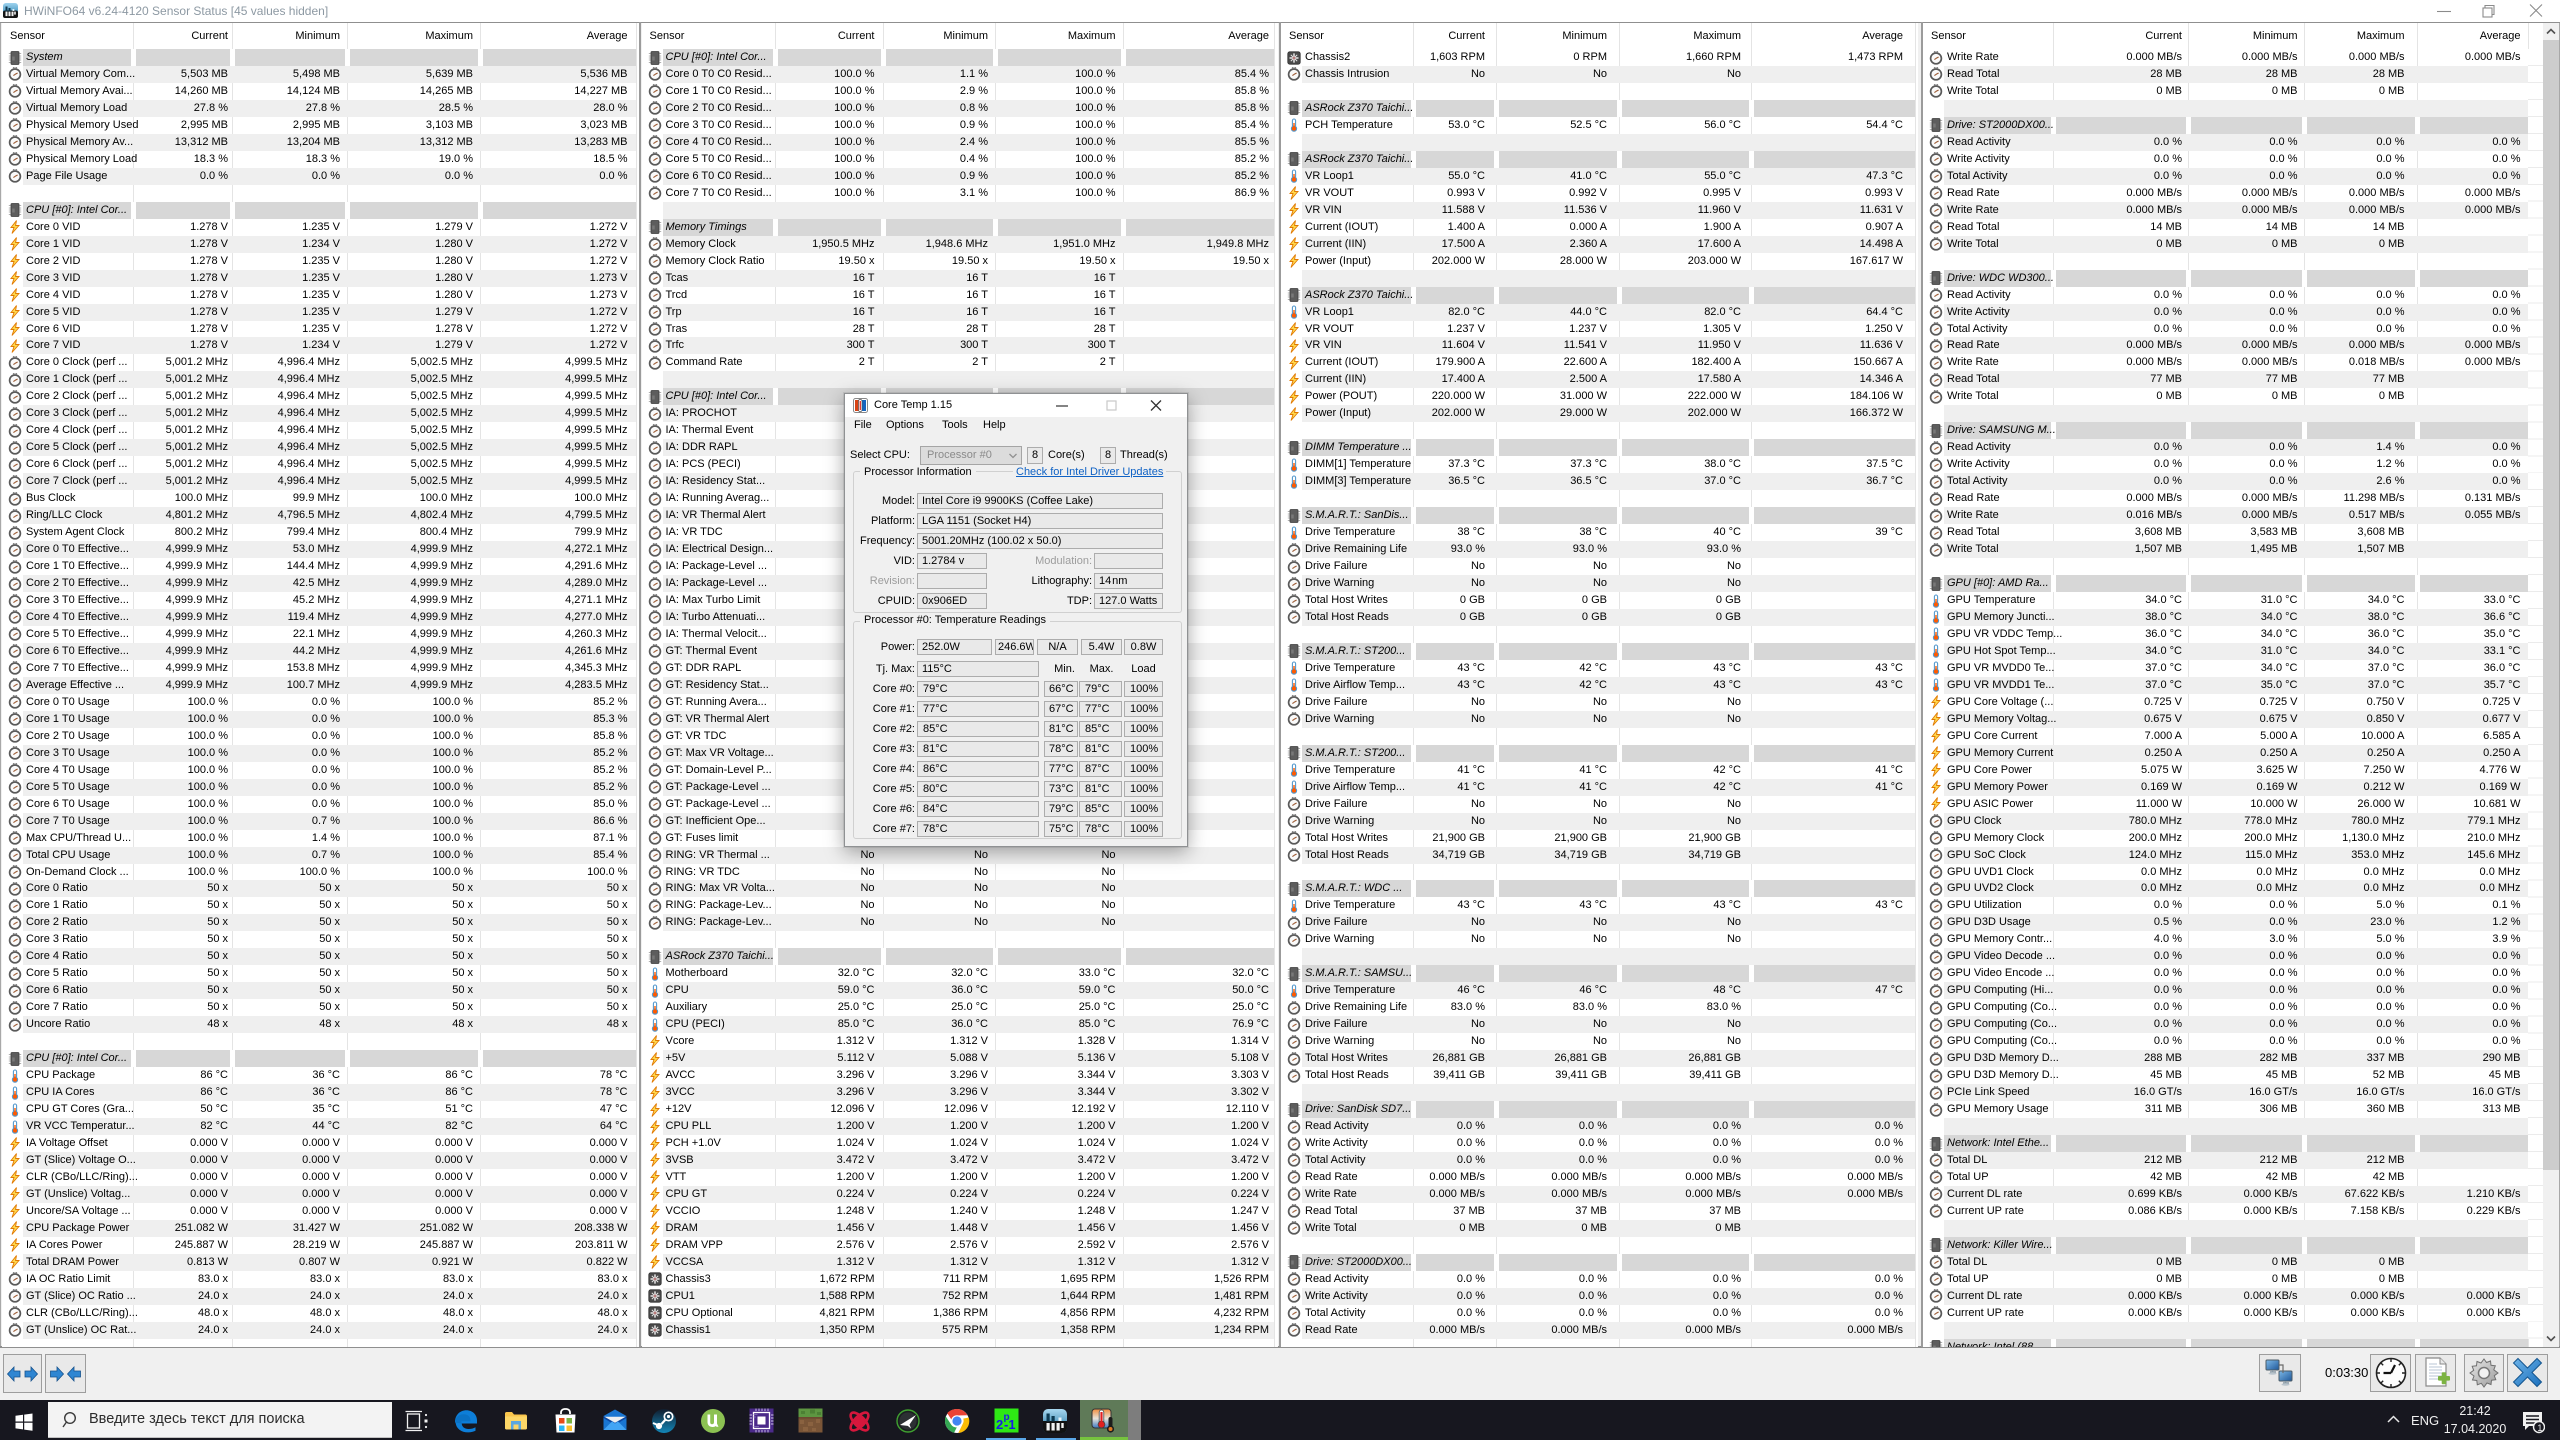  I want to click on svg-text: 2, so click(999, 1424).